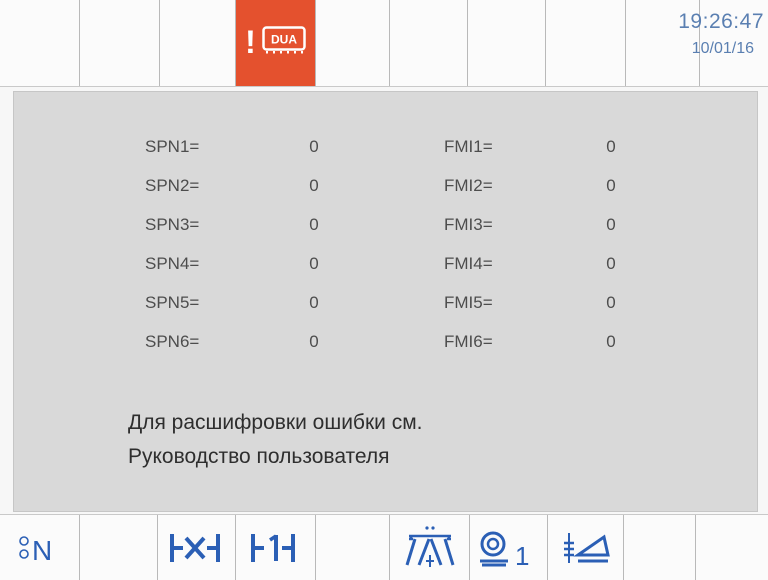 Image resolution: width=768 pixels, height=580 pixels. I want to click on neutral-gear-icon, so click(23, 547).